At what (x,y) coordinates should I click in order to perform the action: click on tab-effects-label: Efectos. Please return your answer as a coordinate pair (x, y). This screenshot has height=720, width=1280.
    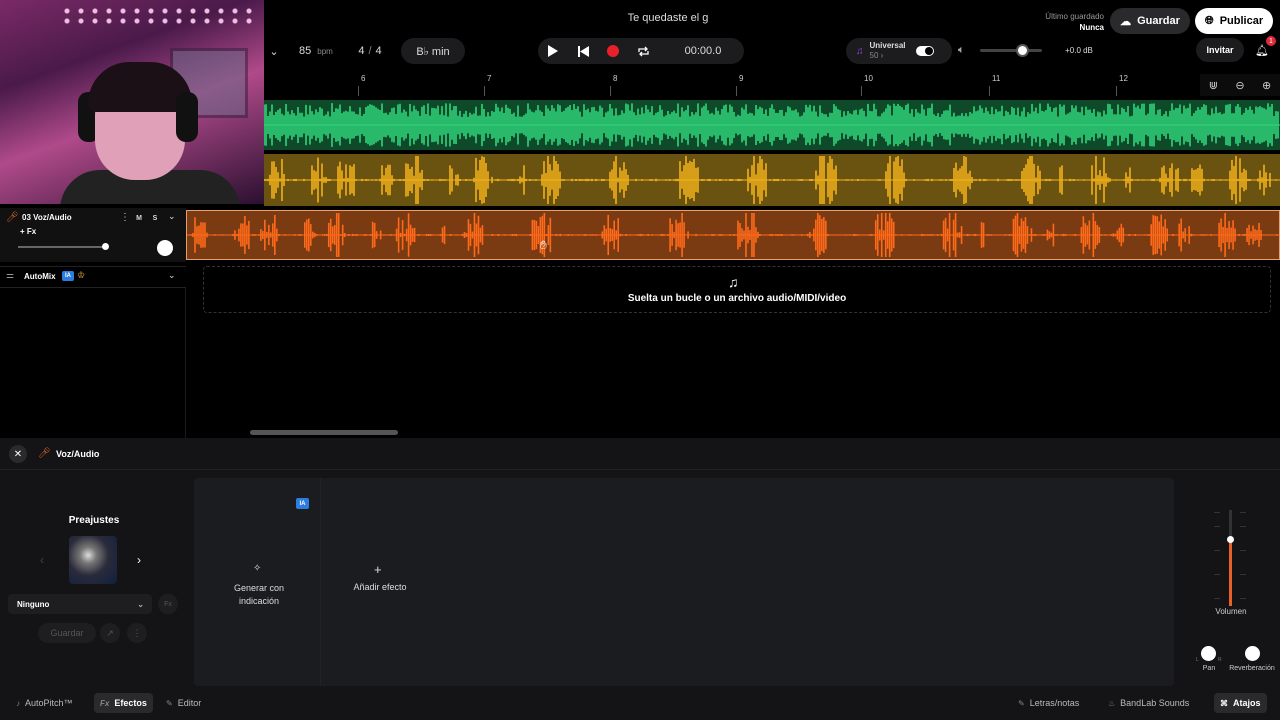
    Looking at the image, I should click on (130, 703).